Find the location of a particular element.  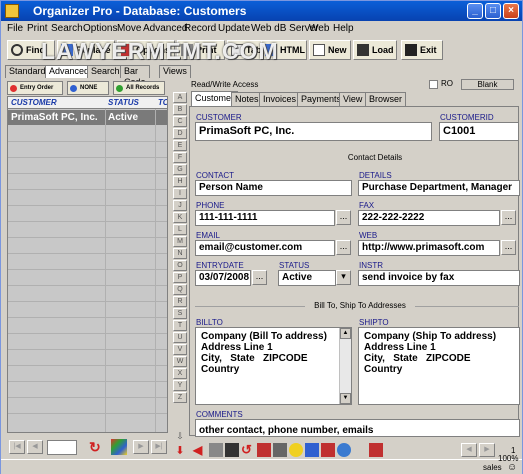

entrydate-field: 03/07/2008 is located at coordinates (223, 278).